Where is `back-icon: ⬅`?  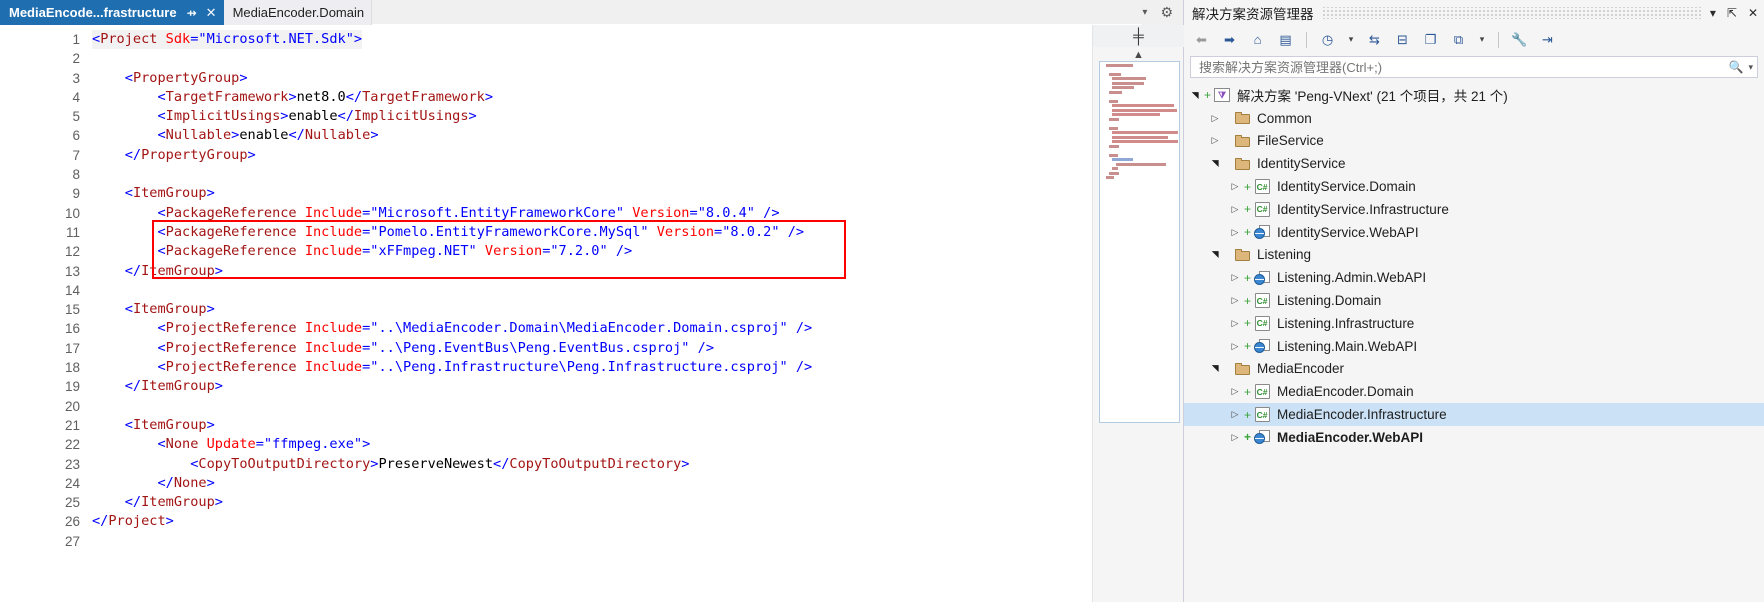 back-icon: ⬅ is located at coordinates (1201, 39).